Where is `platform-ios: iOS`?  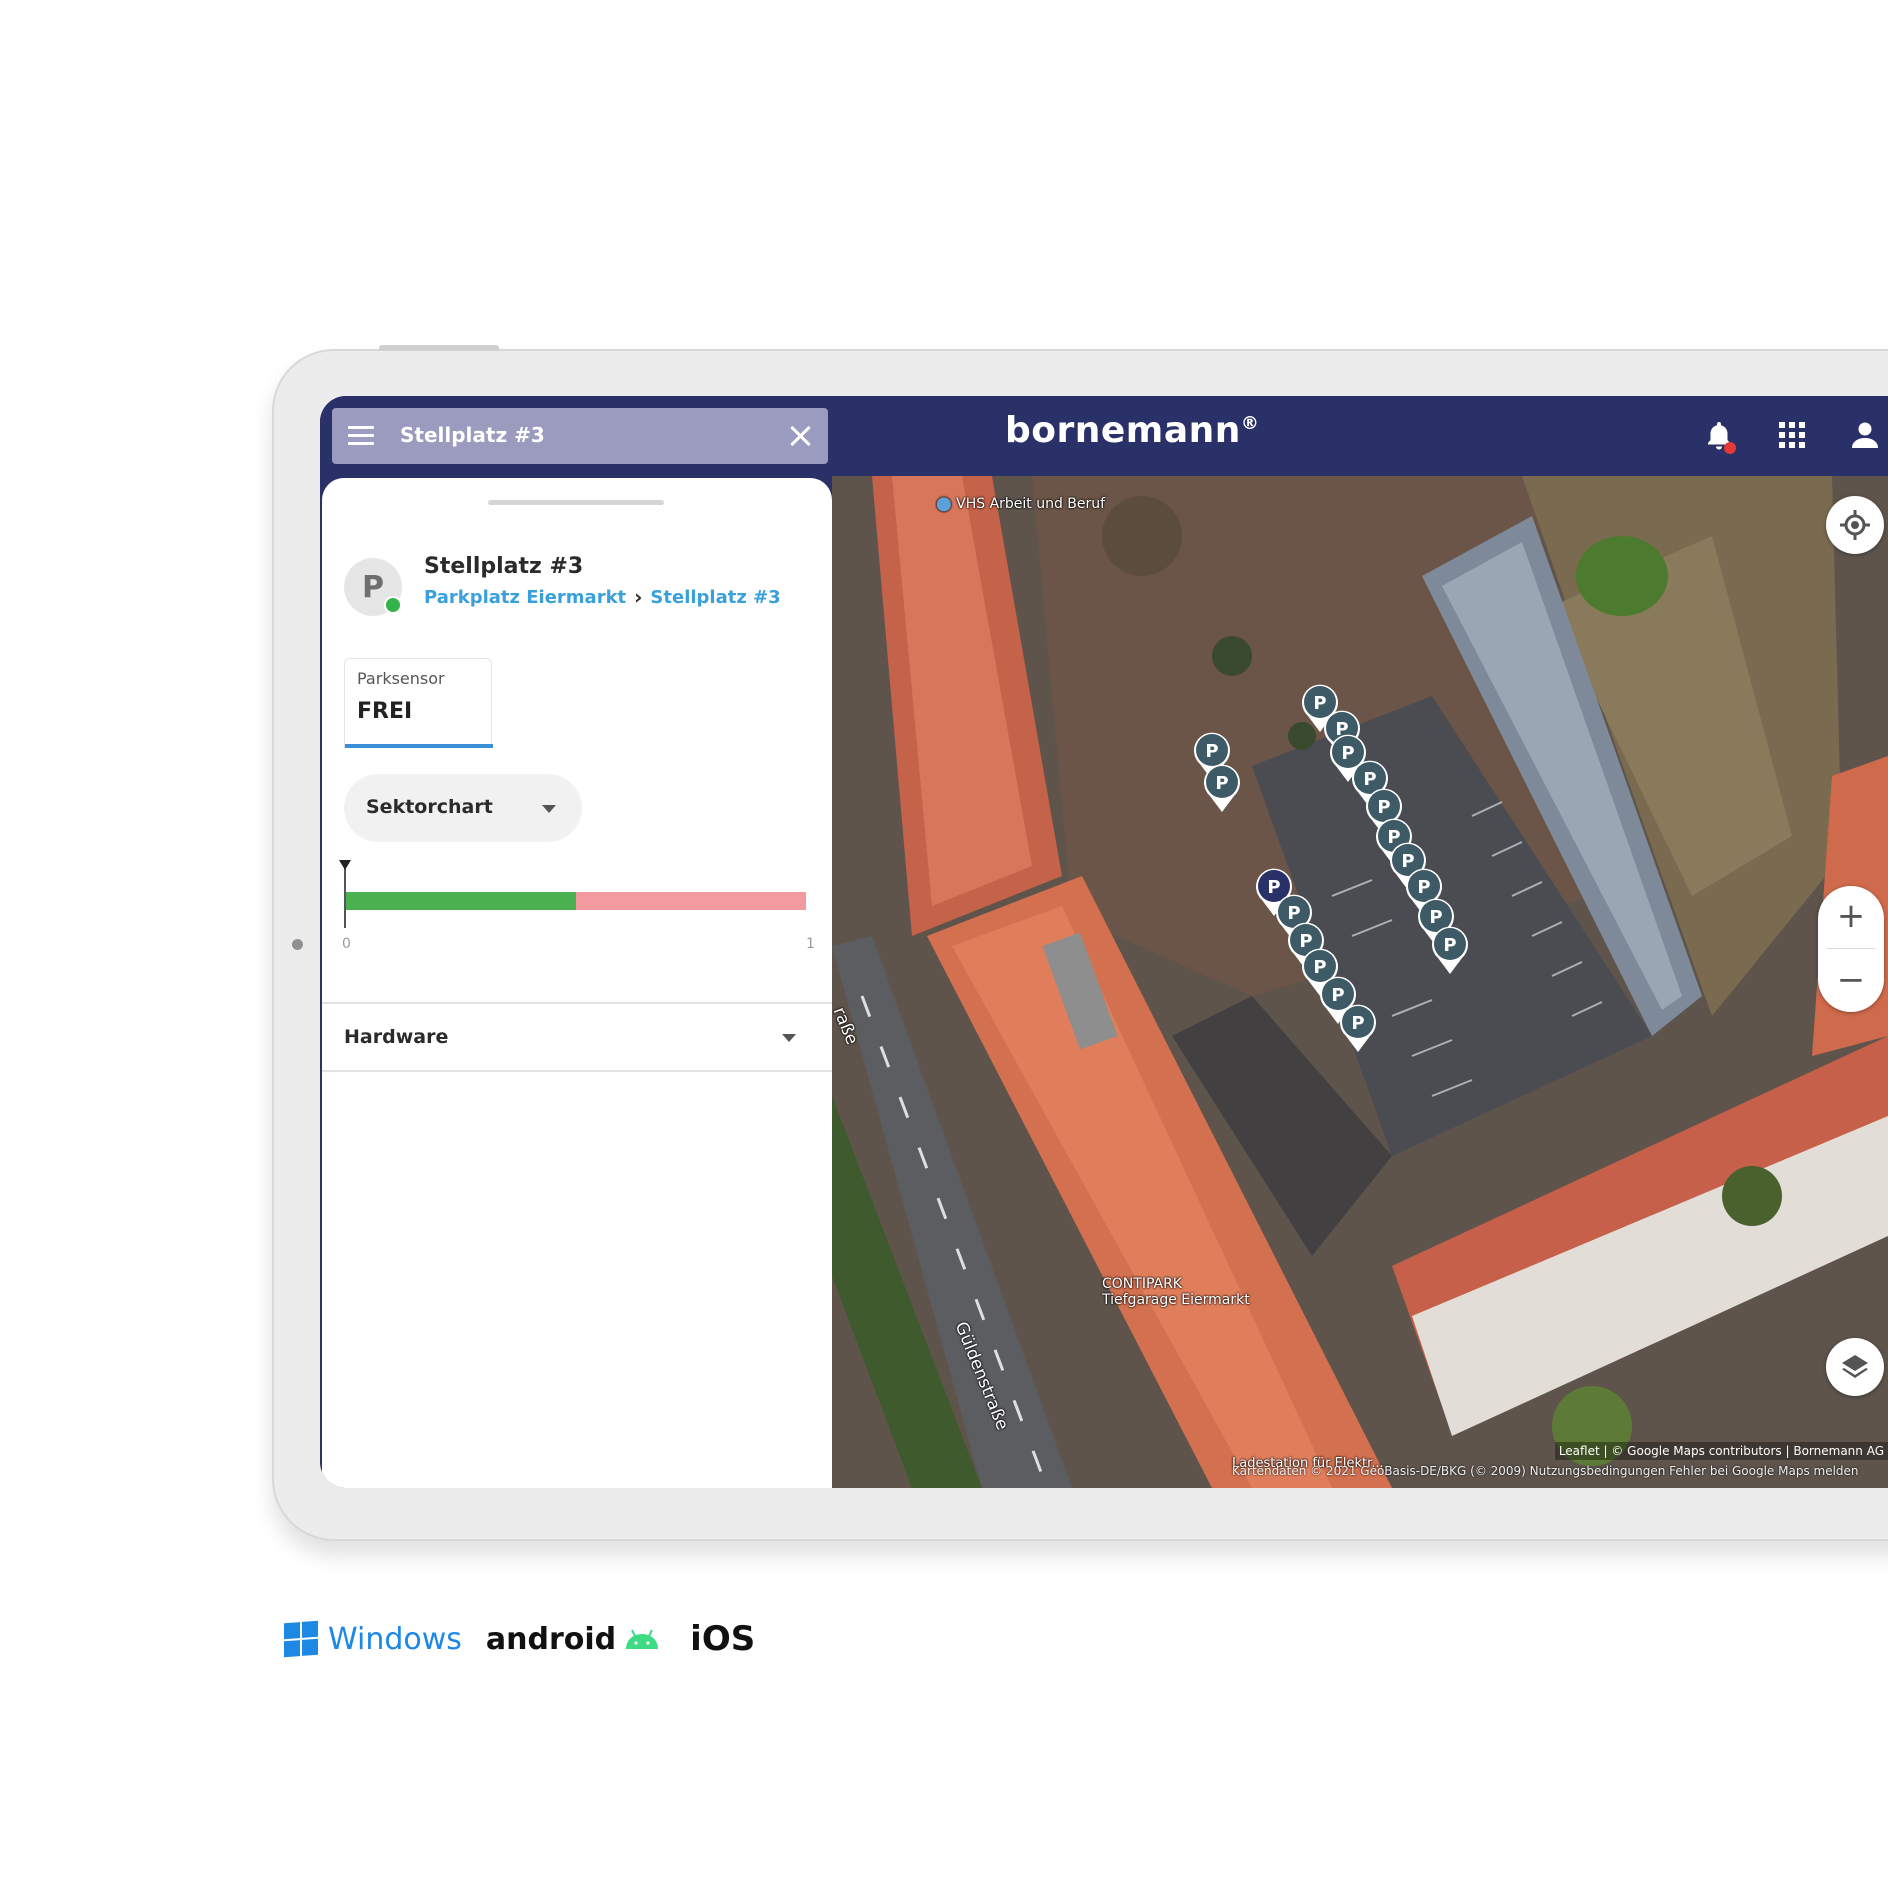 platform-ios: iOS is located at coordinates (723, 1639).